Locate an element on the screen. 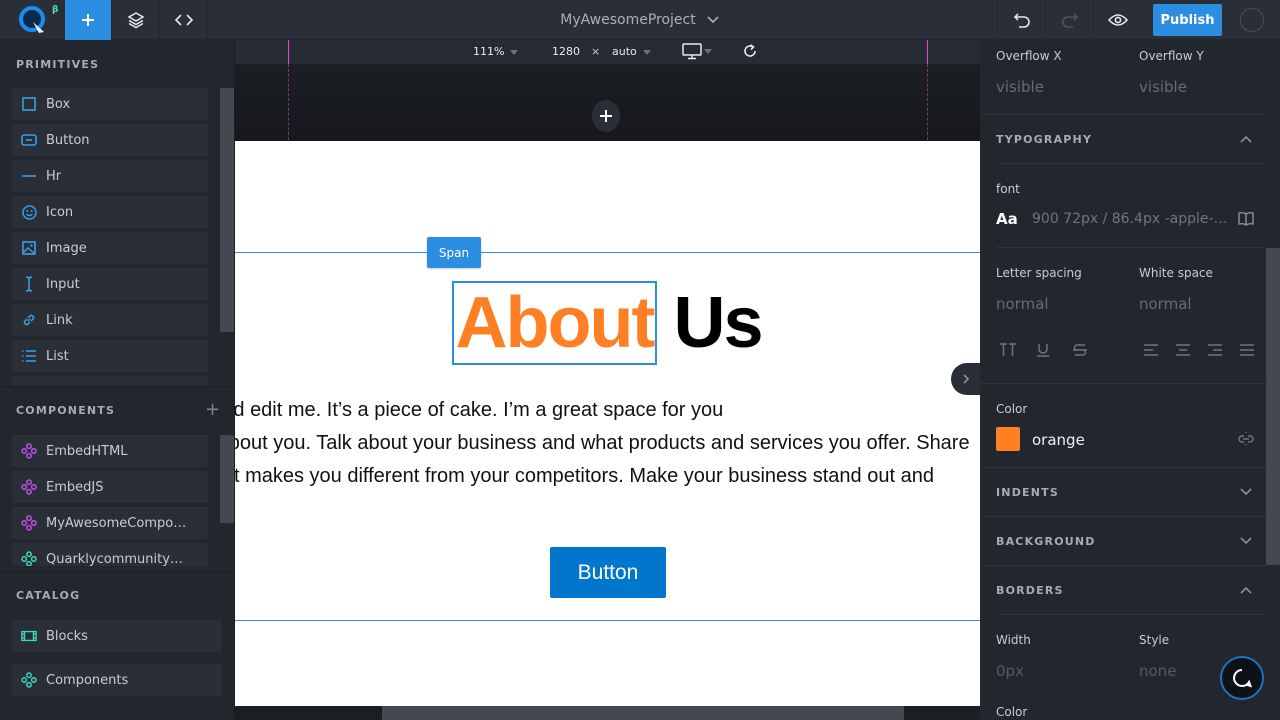 The width and height of the screenshot is (1280, 720). primitive-image: Image is located at coordinates (110, 248).